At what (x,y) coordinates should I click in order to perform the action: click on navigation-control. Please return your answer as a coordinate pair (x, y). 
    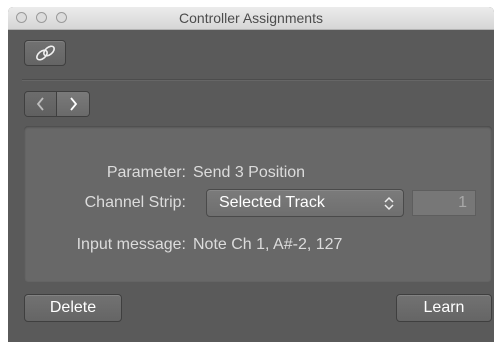
    Looking at the image, I should click on (57, 104).